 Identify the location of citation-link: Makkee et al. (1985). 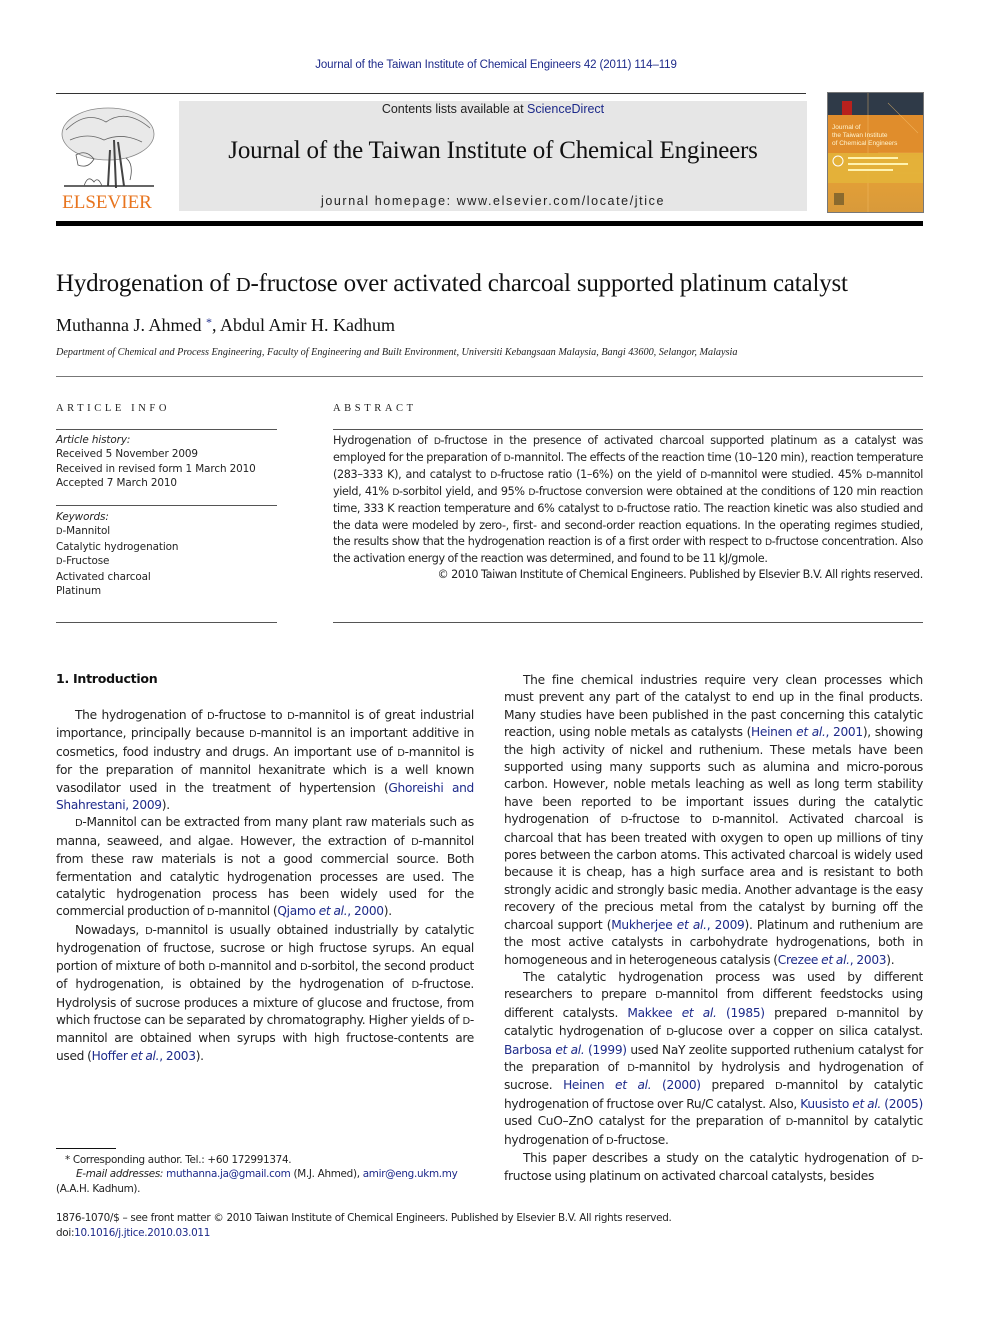
(696, 1013).